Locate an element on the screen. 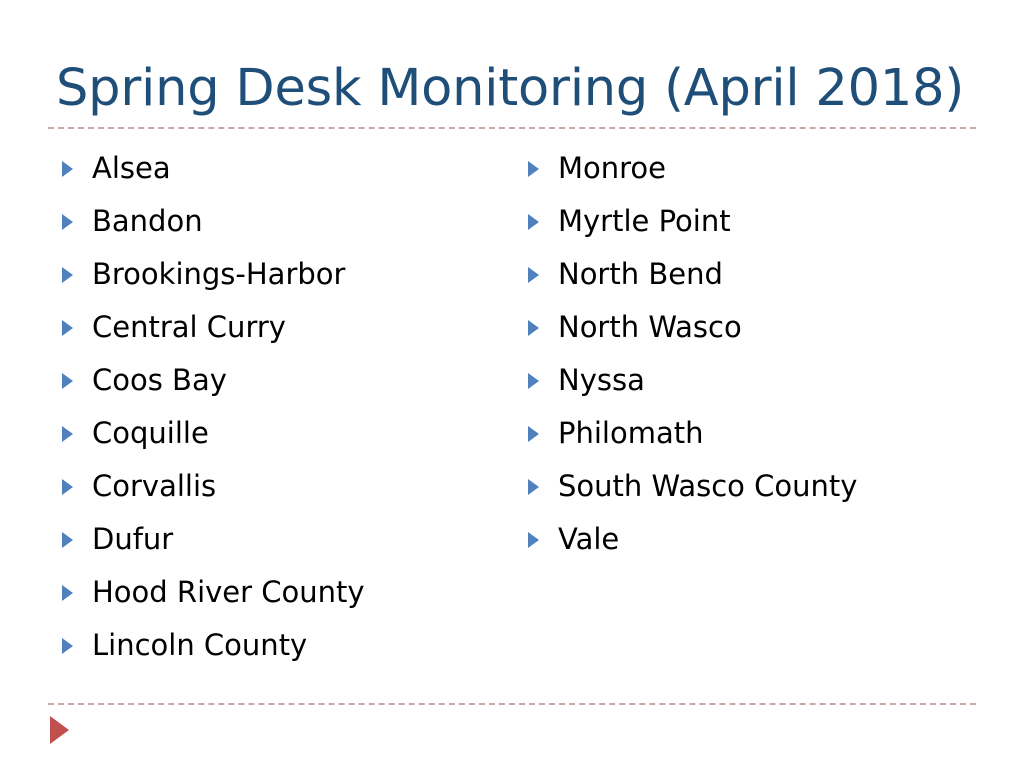 Image resolution: width=1024 pixels, height=768 pixels. list-item: Central Curry is located at coordinates (281, 327).